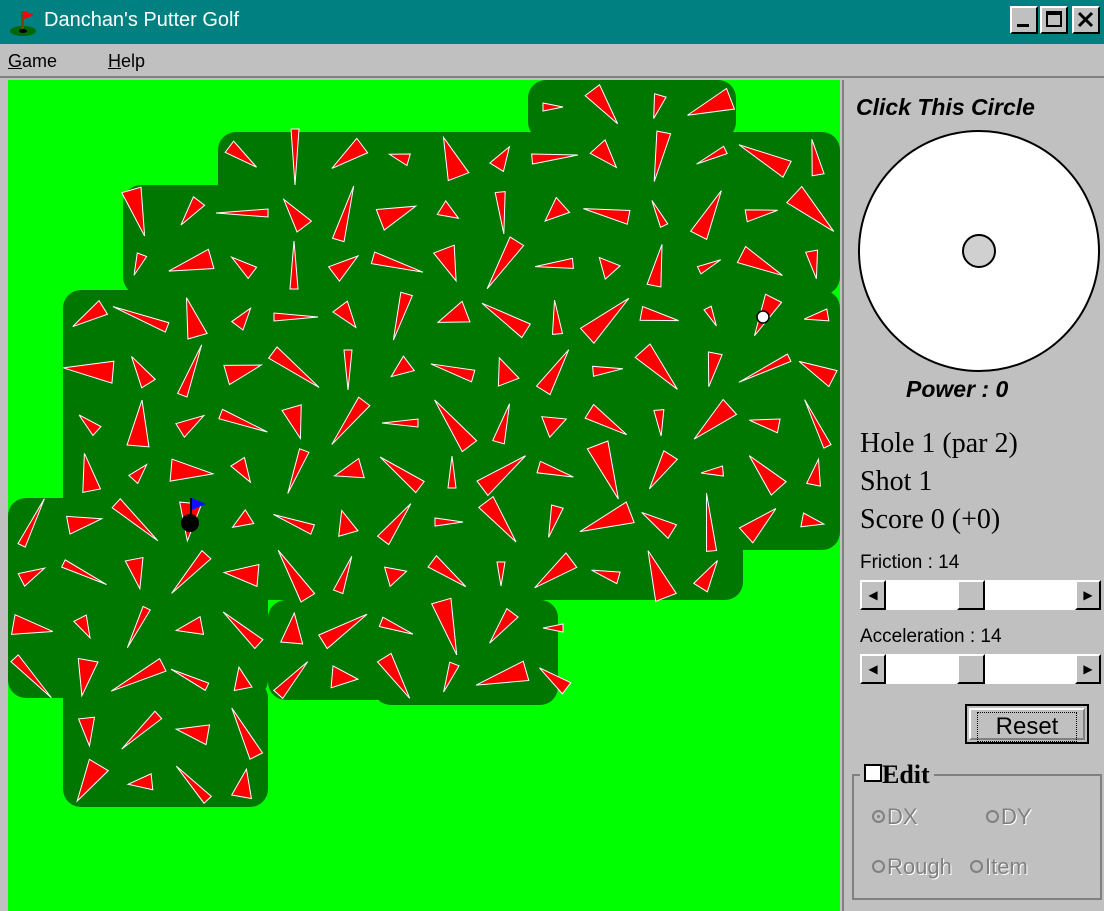 This screenshot has width=1104, height=911. I want to click on edit-checkbox, so click(873, 773).